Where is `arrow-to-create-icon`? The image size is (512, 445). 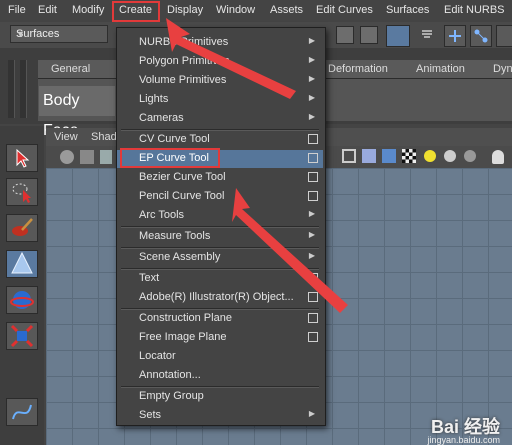
arrow-to-create-icon is located at coordinates (231, 58).